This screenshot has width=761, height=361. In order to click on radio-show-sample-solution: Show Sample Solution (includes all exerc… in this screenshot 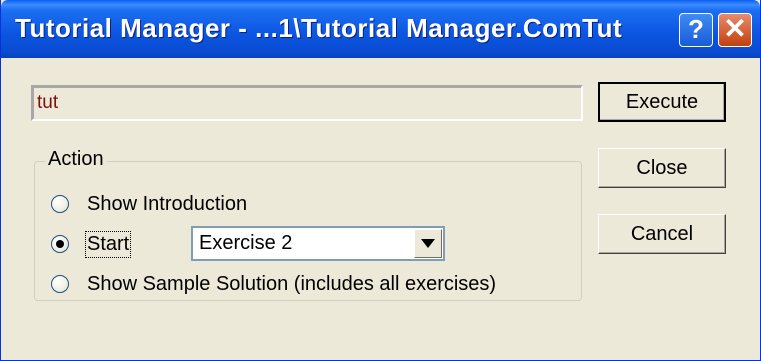, I will do `click(273, 284)`.